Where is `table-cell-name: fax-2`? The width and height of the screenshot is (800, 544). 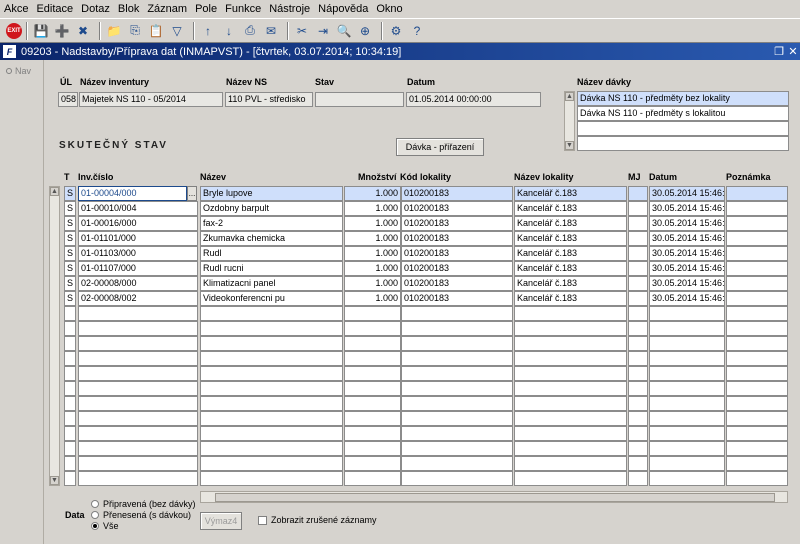
table-cell-name: fax-2 is located at coordinates (271, 223).